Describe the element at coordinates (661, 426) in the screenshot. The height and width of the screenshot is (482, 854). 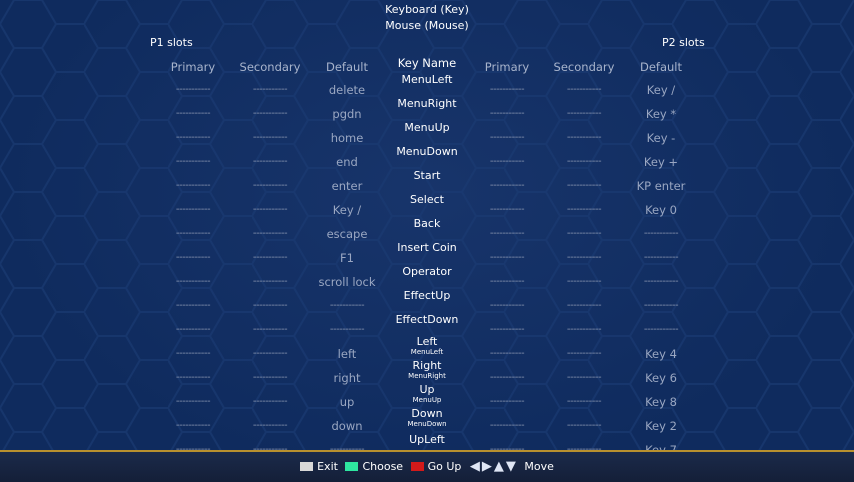
I see `p2-default-cell: Key 2` at that location.